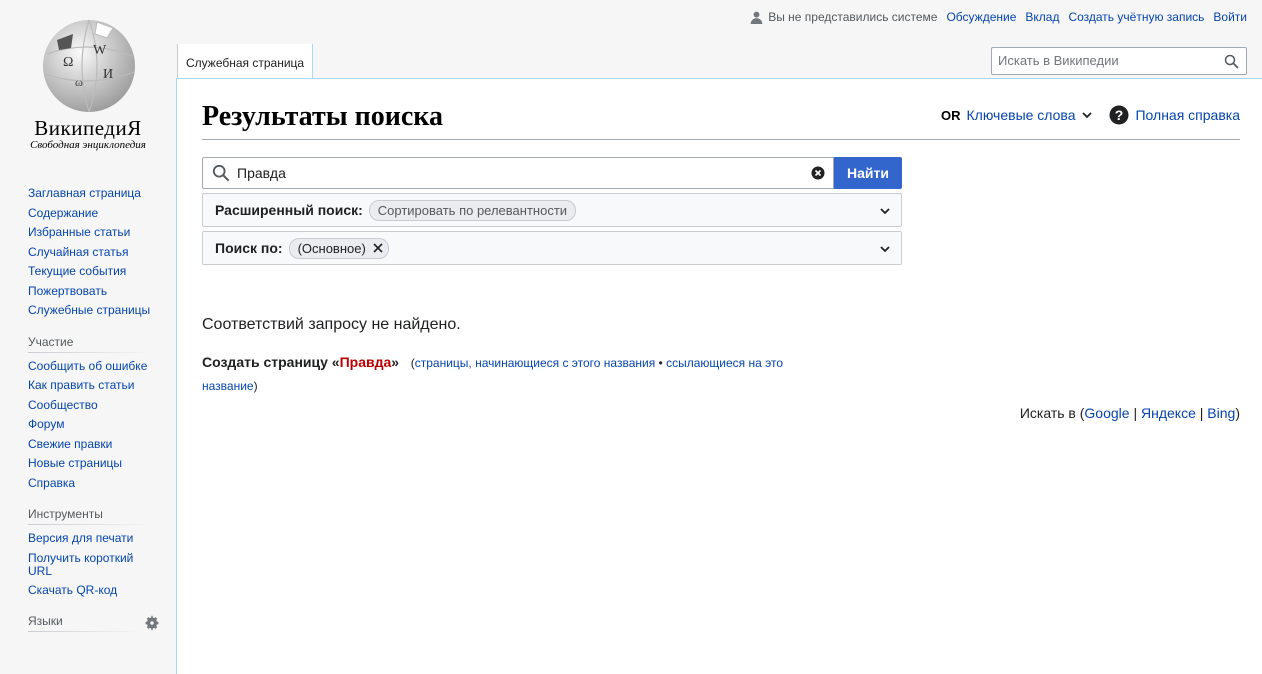 The width and height of the screenshot is (1262, 674). What do you see at coordinates (951, 115) in the screenshot?
I see `or-label: OR` at bounding box center [951, 115].